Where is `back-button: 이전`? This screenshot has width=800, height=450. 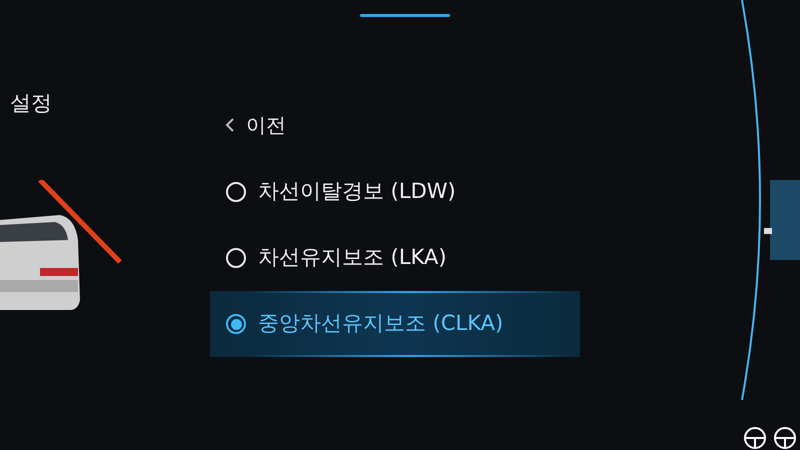 back-button: 이전 is located at coordinates (255, 125).